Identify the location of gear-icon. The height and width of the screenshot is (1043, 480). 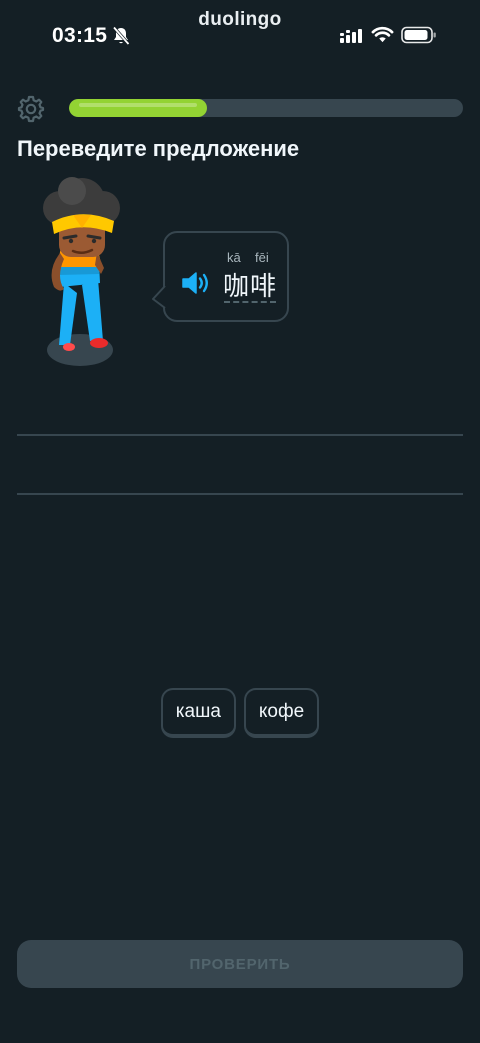
(31, 109).